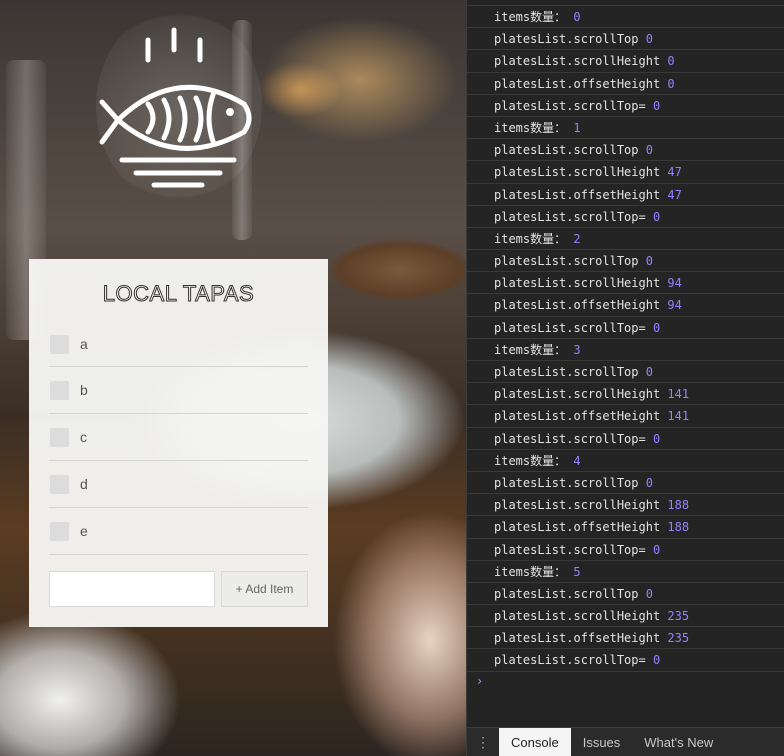 This screenshot has width=784, height=756. I want to click on list-item: b, so click(178, 390).